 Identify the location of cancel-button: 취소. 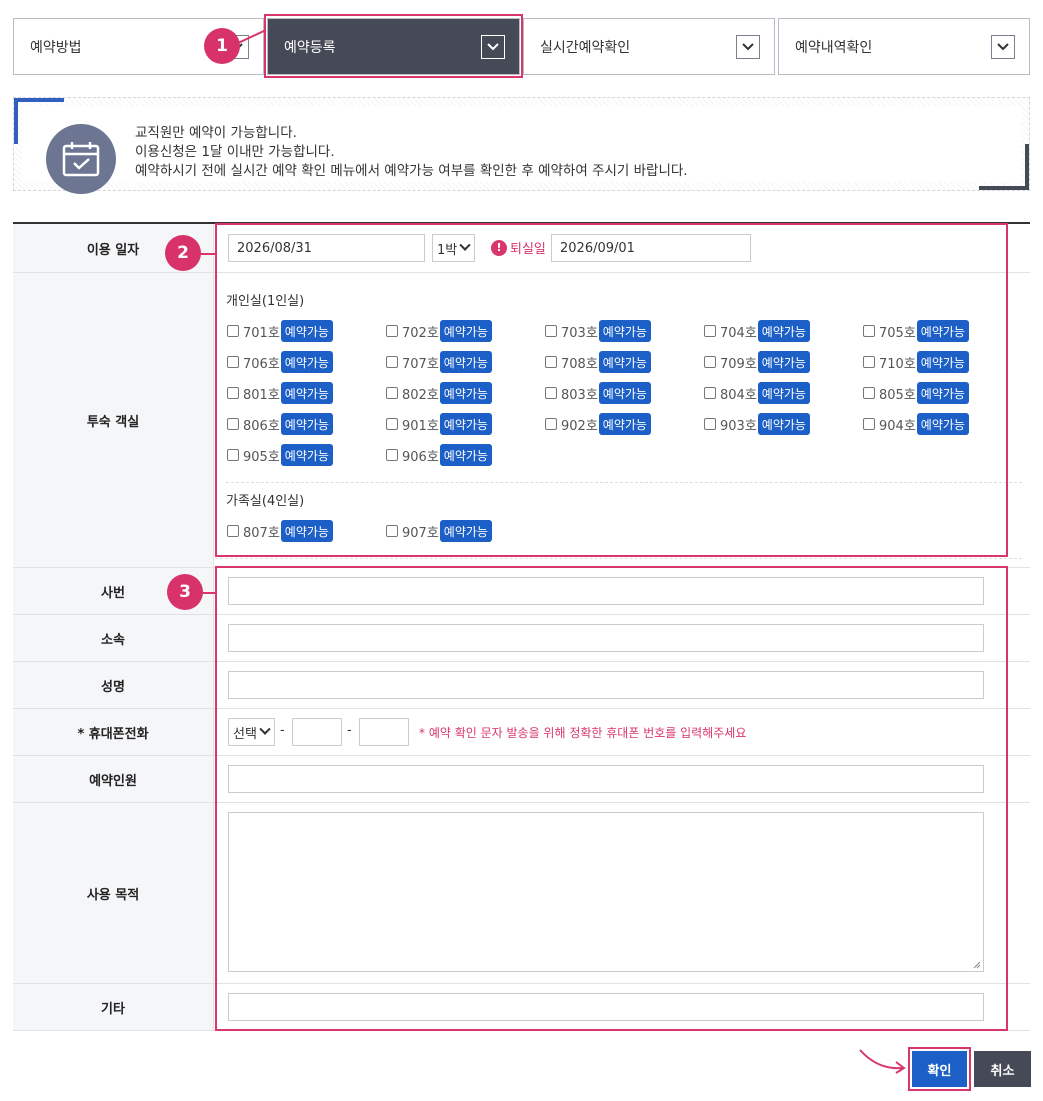
(1002, 1069).